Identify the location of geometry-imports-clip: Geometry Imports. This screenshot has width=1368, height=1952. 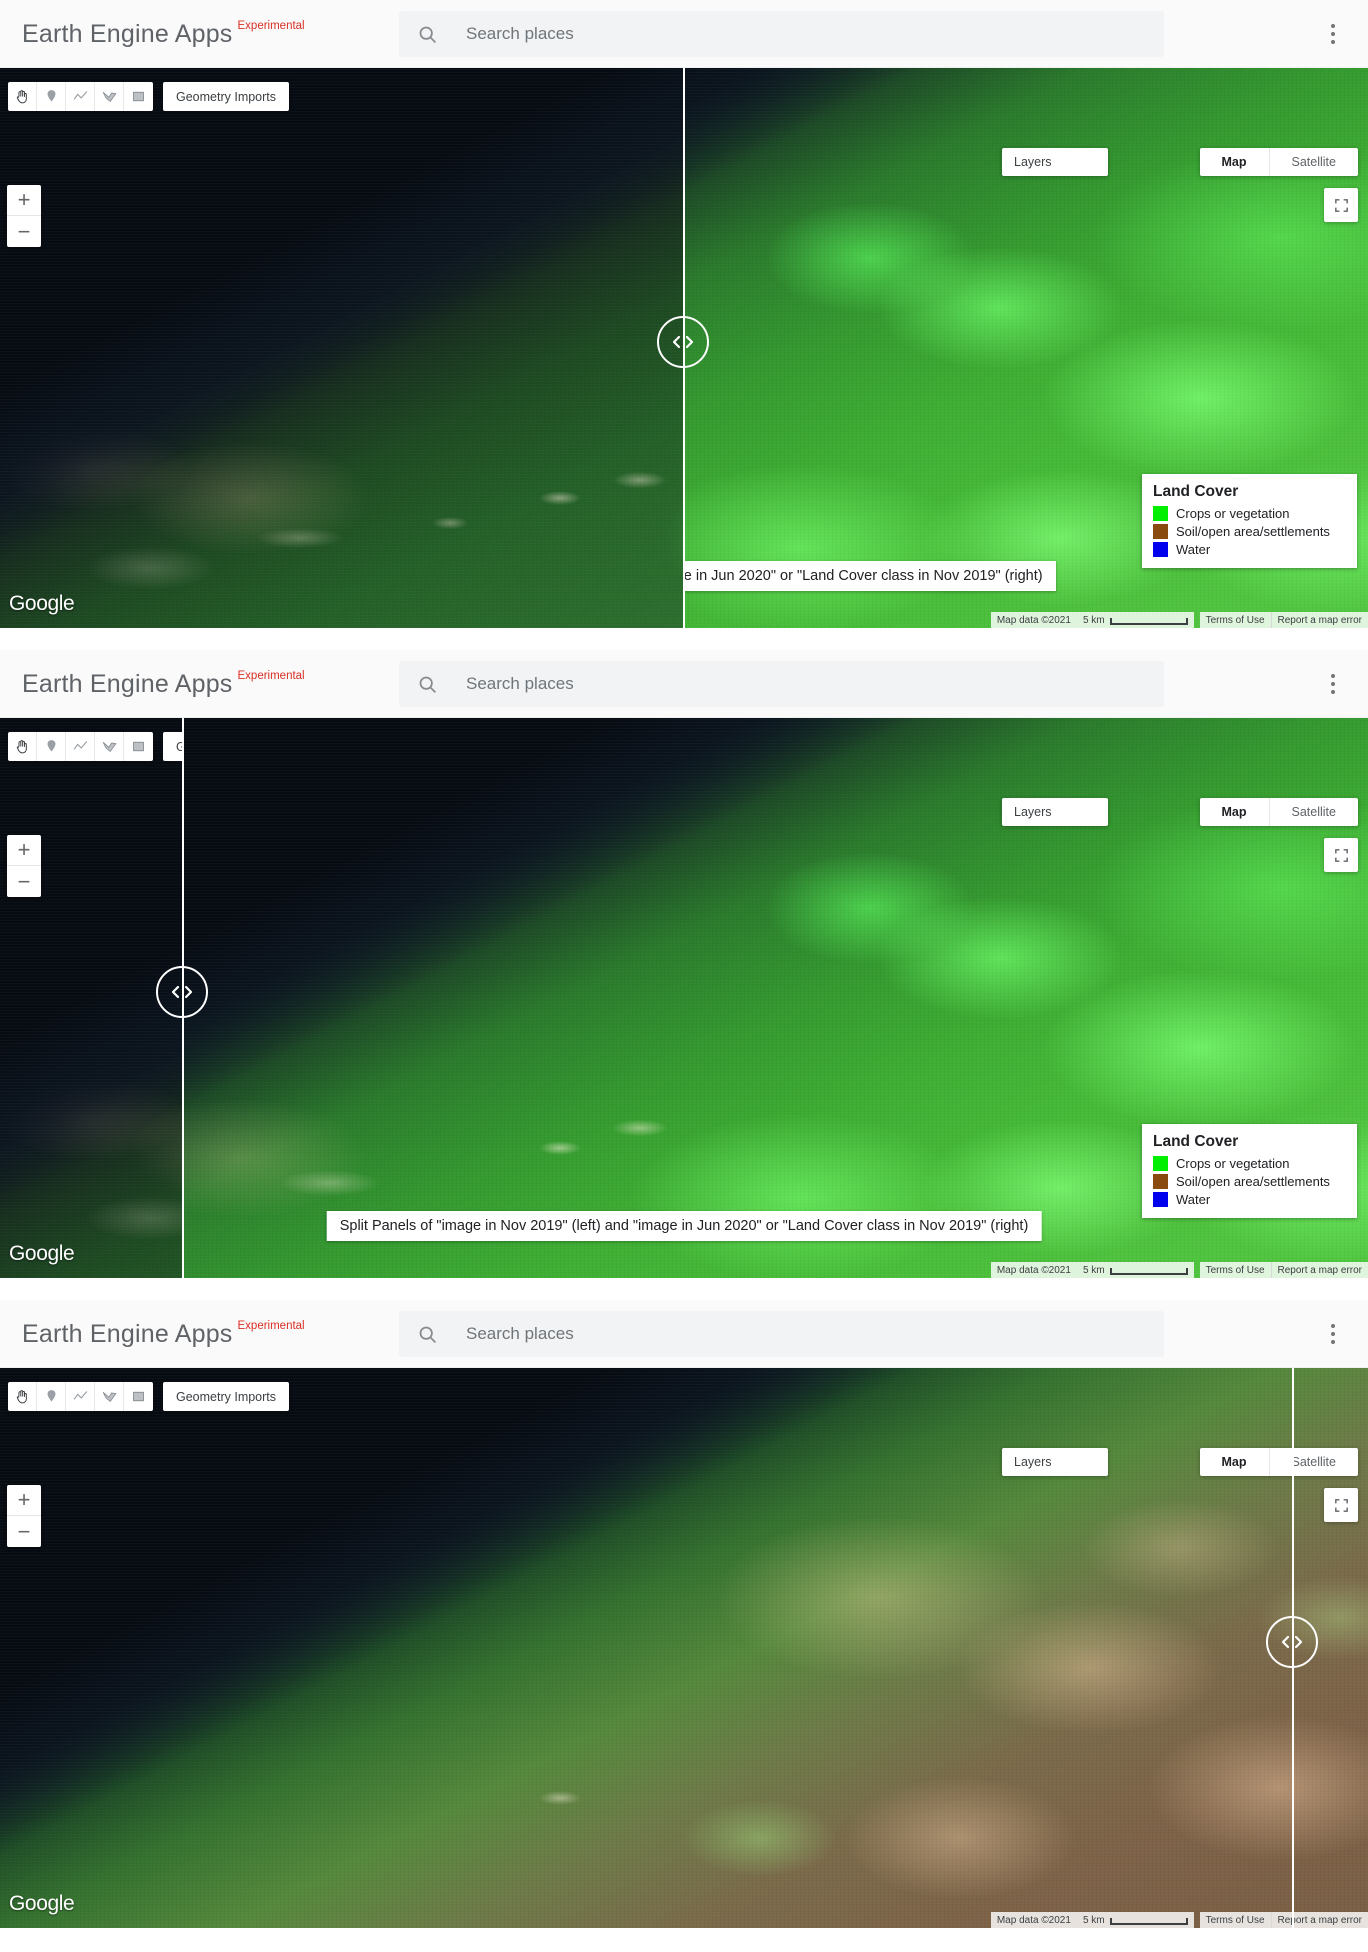
(91, 998).